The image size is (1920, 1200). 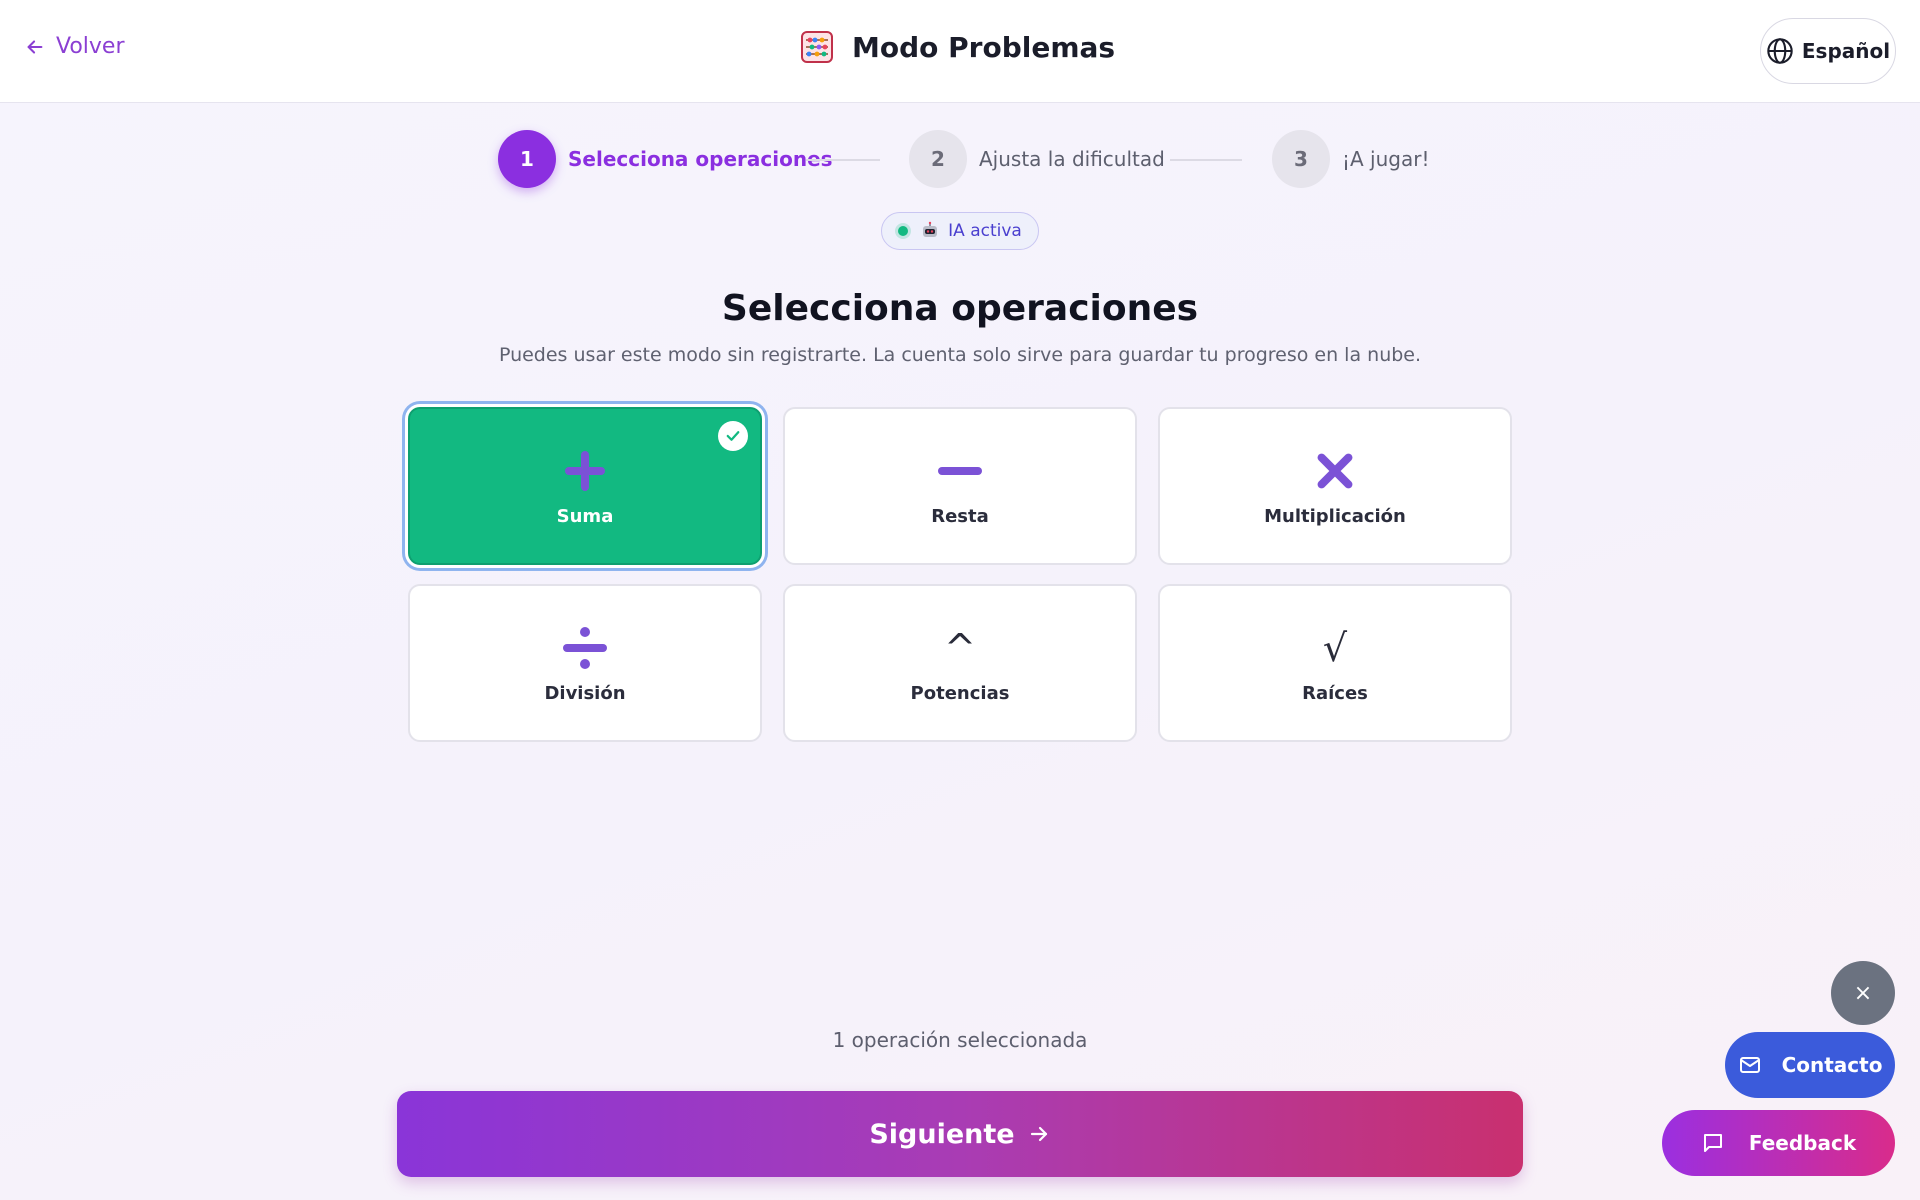 I want to click on operation-card-multiplicacion: Multiplicación, so click(x=1335, y=486).